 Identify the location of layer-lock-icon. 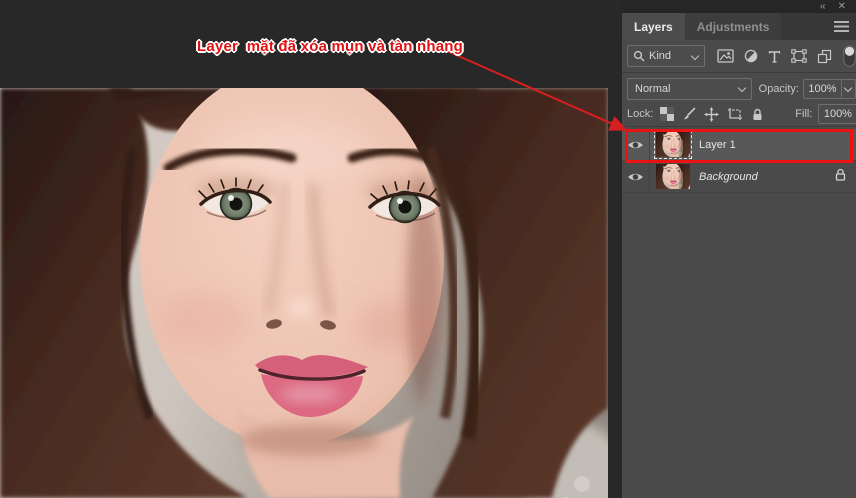
(840, 177).